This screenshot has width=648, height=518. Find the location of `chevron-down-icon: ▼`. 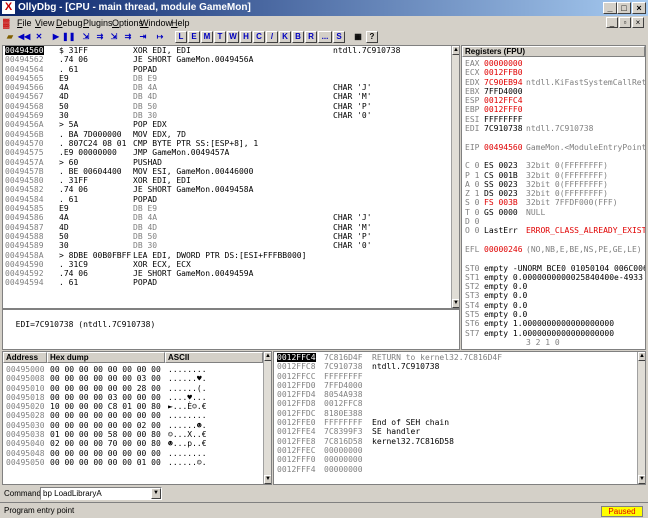

chevron-down-icon: ▼ is located at coordinates (156, 493).